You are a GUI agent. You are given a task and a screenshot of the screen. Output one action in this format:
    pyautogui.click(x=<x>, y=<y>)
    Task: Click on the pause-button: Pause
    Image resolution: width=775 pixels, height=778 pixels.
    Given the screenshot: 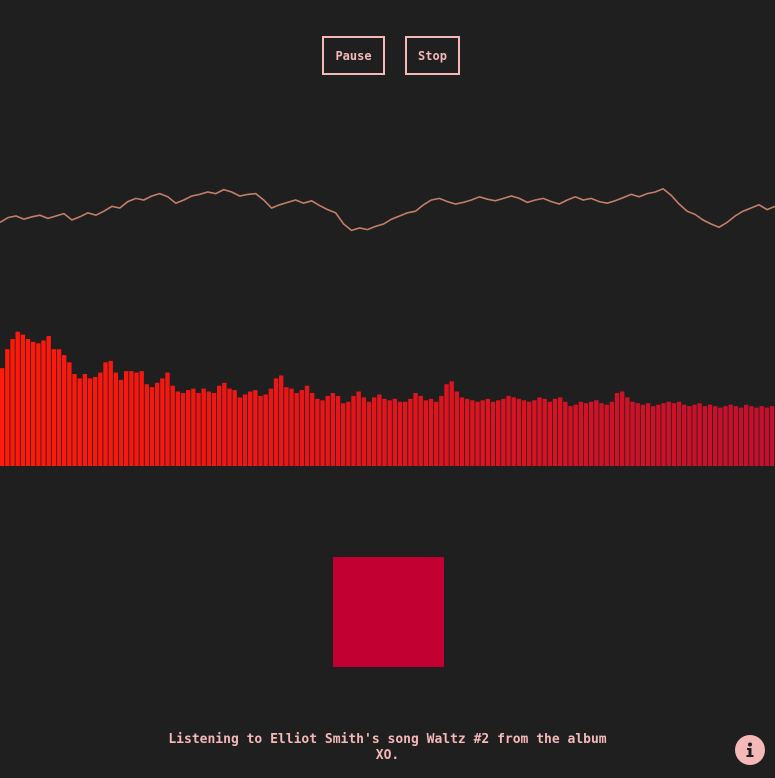 What is the action you would take?
    pyautogui.click(x=353, y=55)
    